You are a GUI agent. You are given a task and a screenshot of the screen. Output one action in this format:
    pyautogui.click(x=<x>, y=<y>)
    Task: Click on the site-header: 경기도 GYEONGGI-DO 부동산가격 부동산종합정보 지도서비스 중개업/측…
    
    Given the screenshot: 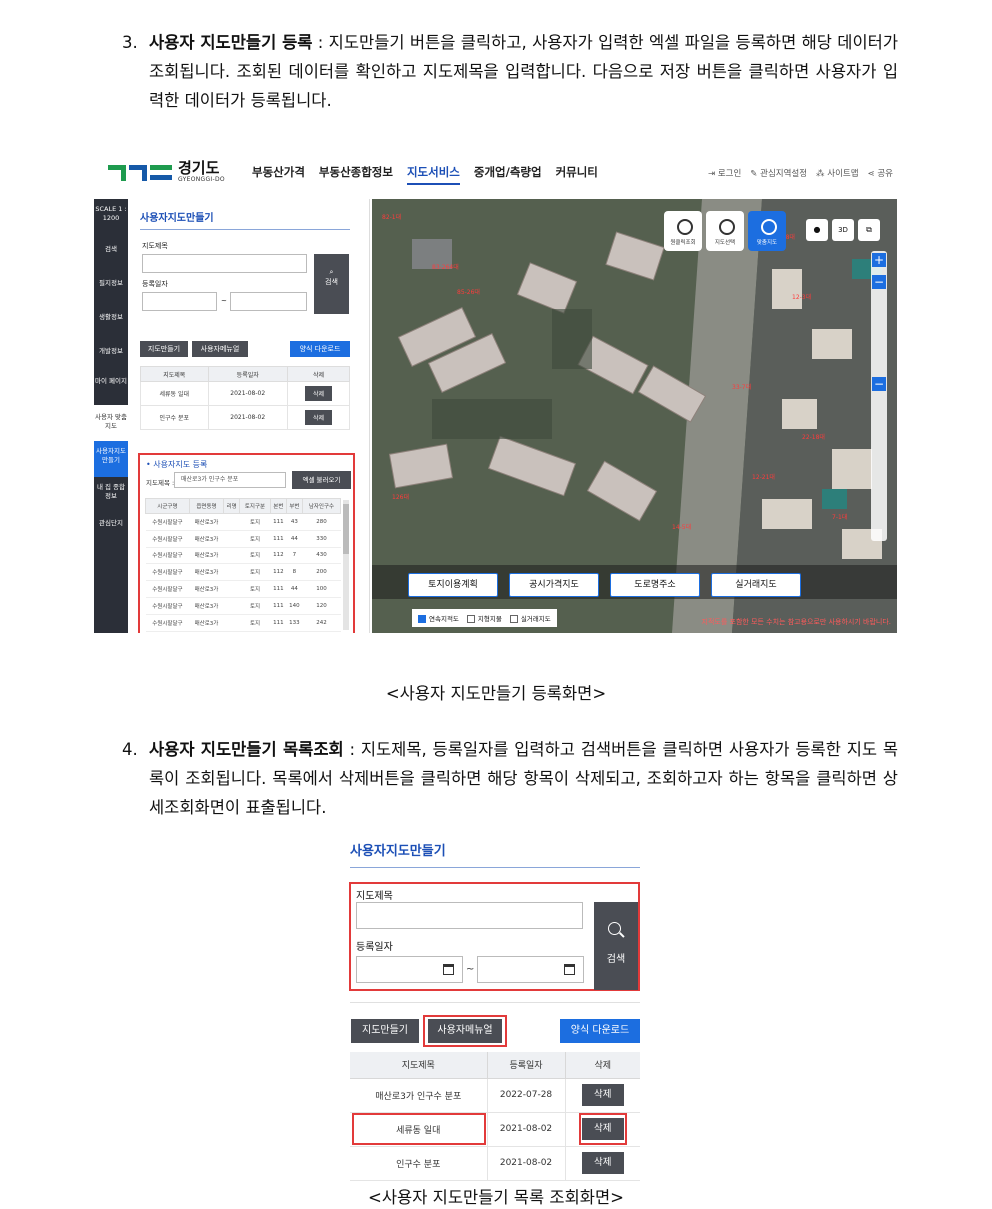 What is the action you would take?
    pyautogui.click(x=495, y=173)
    